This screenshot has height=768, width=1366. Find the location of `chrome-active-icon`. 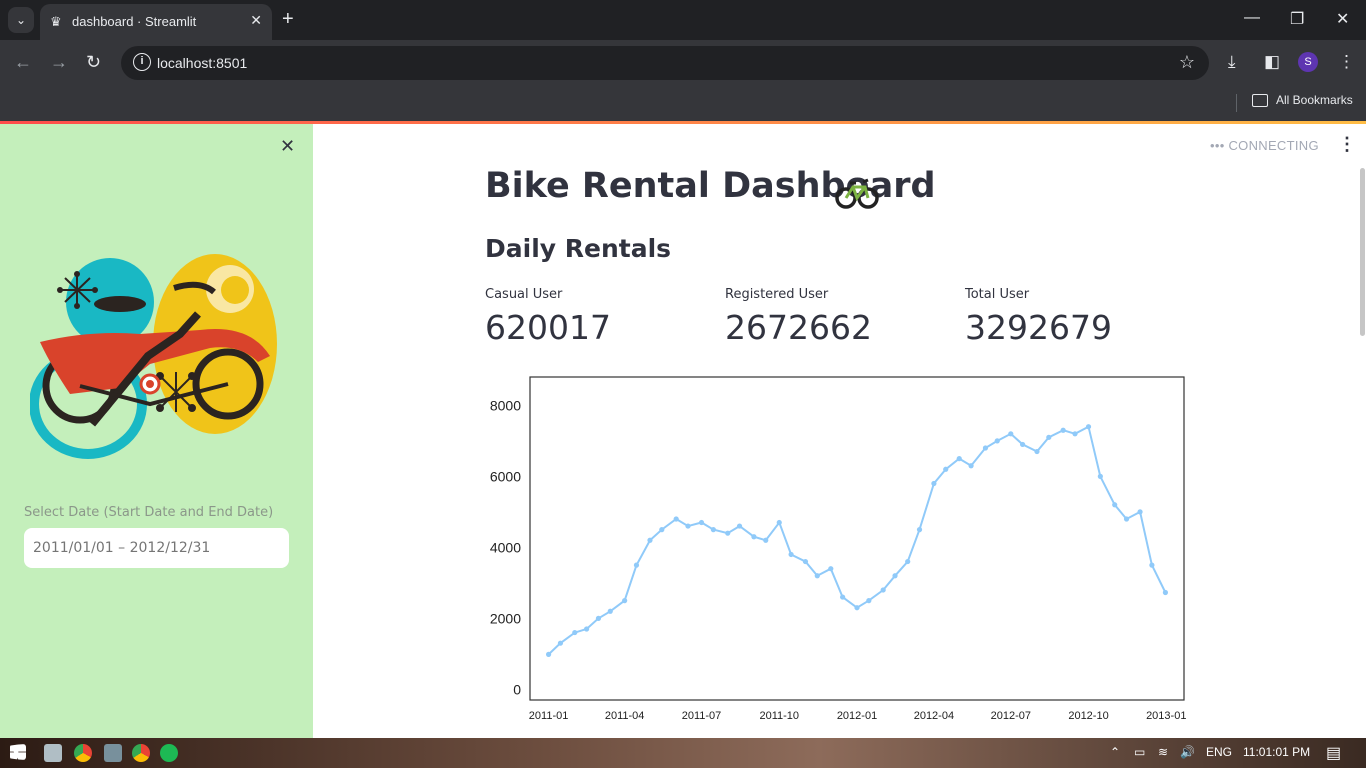

chrome-active-icon is located at coordinates (141, 753).